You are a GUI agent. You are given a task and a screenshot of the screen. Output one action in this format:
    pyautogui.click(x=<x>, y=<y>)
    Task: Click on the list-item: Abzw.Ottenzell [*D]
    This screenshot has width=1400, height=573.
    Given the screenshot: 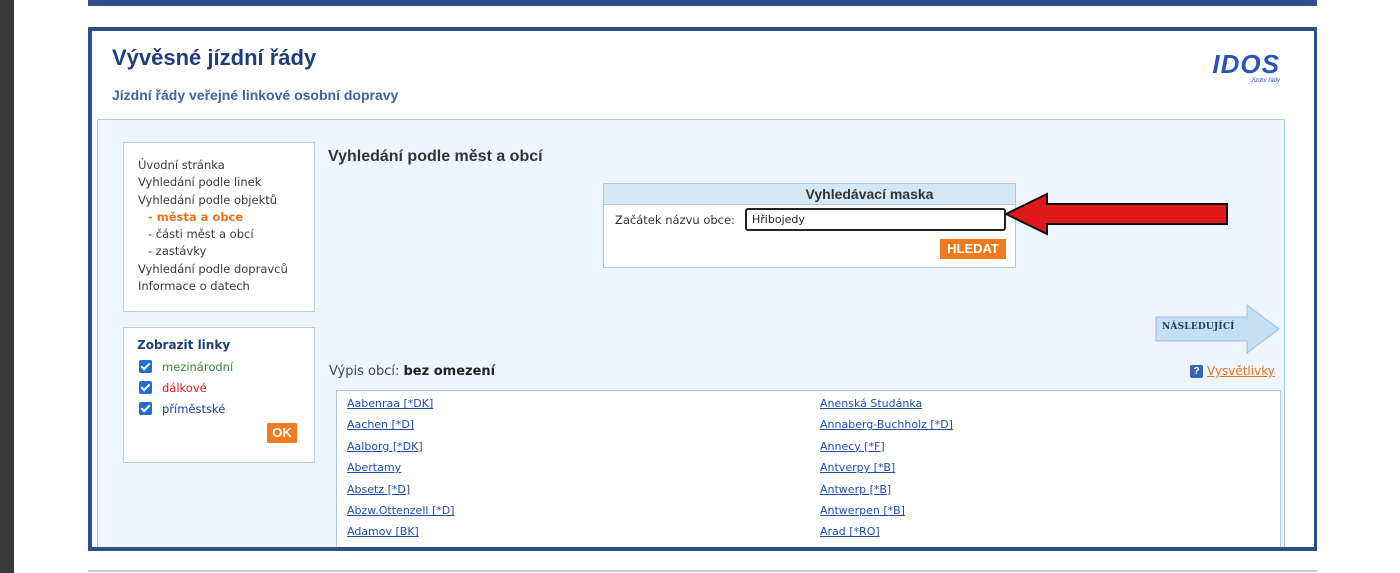 What is the action you would take?
    pyautogui.click(x=401, y=510)
    